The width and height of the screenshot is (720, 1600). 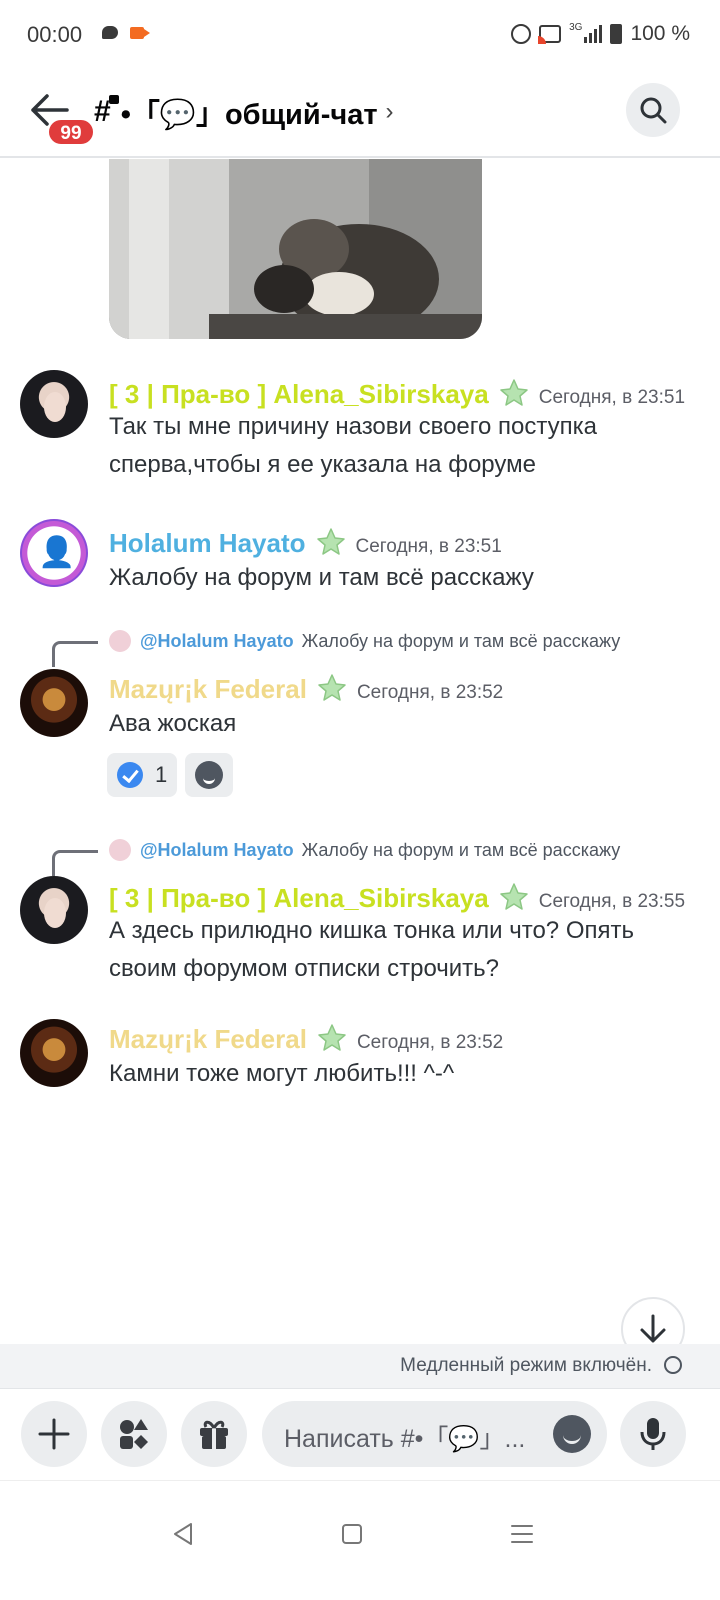 I want to click on emoji-icon, so click(x=572, y=1434).